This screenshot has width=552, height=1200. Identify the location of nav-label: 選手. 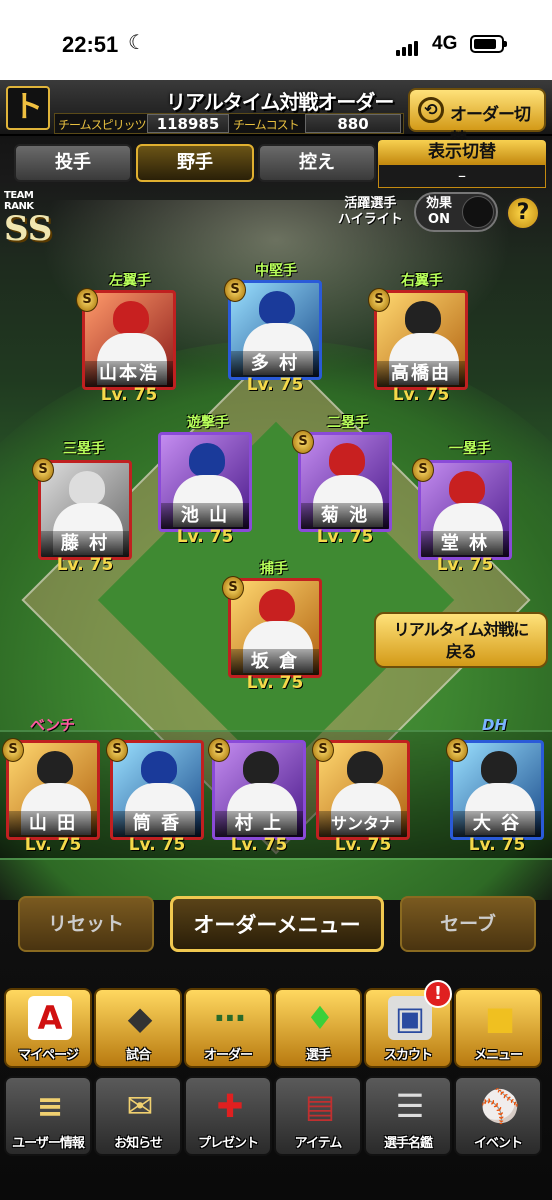
(318, 1055).